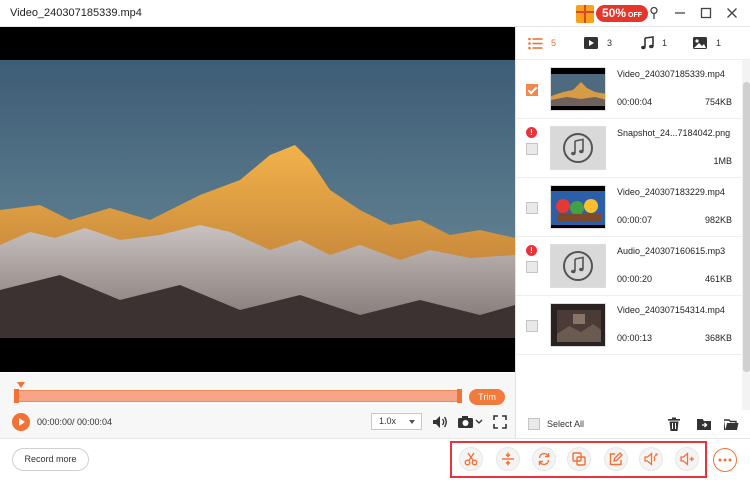 Image resolution: width=750 pixels, height=482 pixels. What do you see at coordinates (718, 279) in the screenshot?
I see `file-size: 461KB` at bounding box center [718, 279].